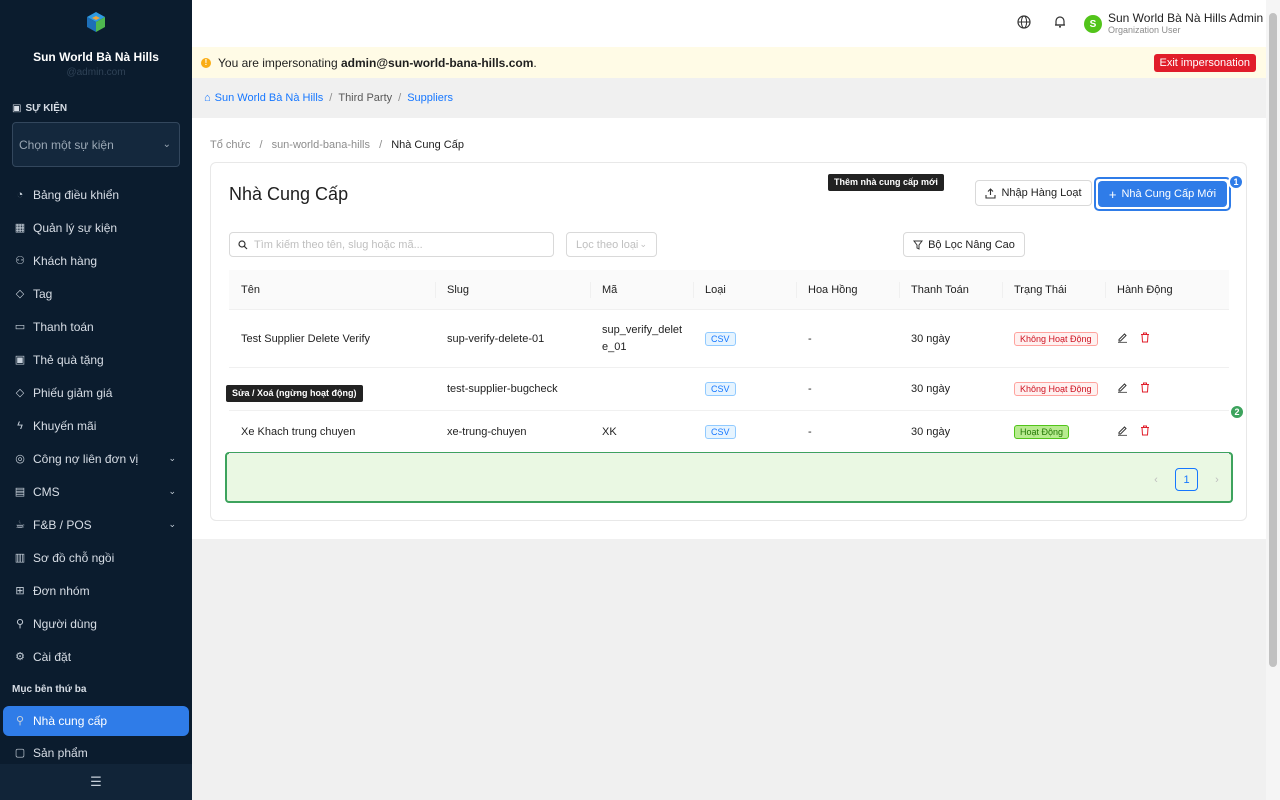 Image resolution: width=1280 pixels, height=800 pixels. What do you see at coordinates (70, 721) in the screenshot?
I see `sidebar-item-label: Nhà cung cấp` at bounding box center [70, 721].